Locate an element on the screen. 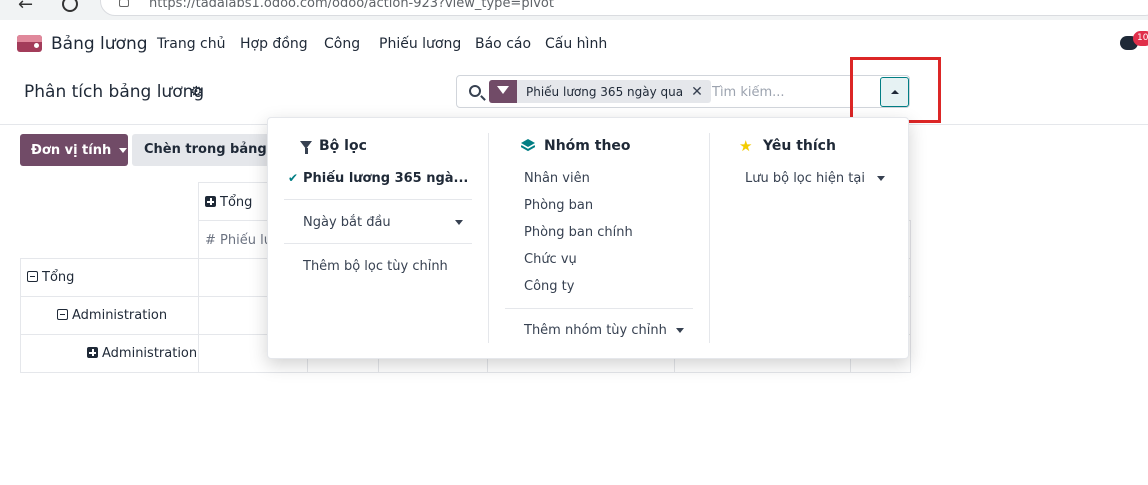 Image resolution: width=1148 pixels, height=485 pixels. chat-count-badge: 10 is located at coordinates (1140, 38).